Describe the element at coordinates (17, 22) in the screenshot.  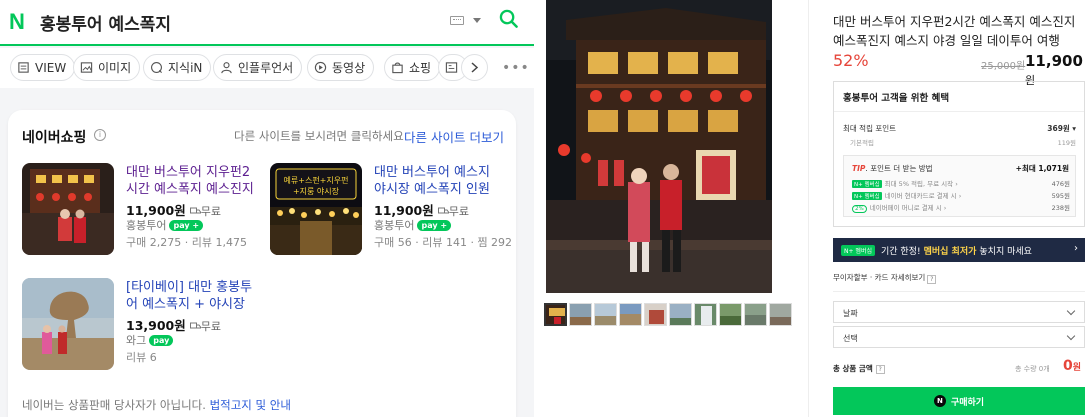
I see `naver-logo: N` at that location.